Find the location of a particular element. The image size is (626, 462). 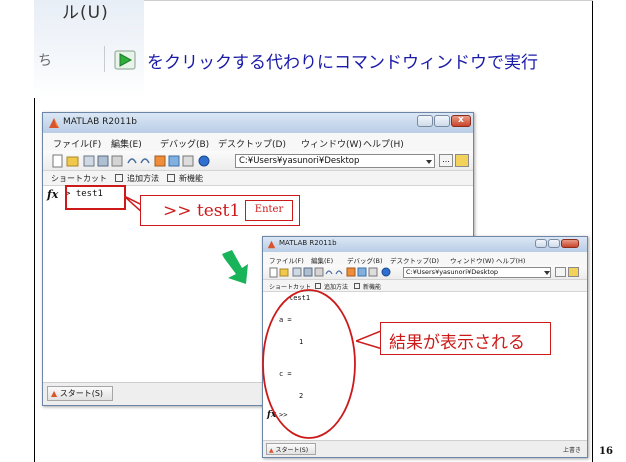

status-bar: ▲ スタート(S) 上書き is located at coordinates (425, 448).